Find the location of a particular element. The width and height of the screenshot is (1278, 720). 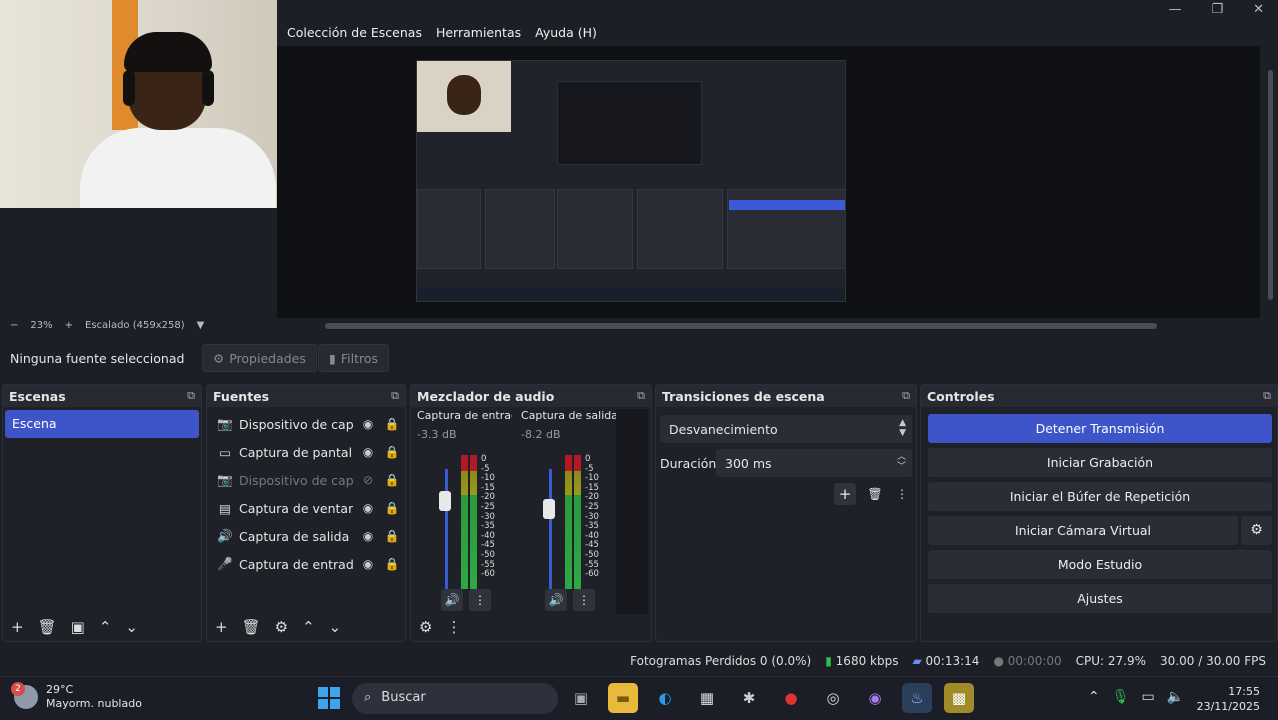

start-recording-button: Iniciar Grabación is located at coordinates (1100, 462).